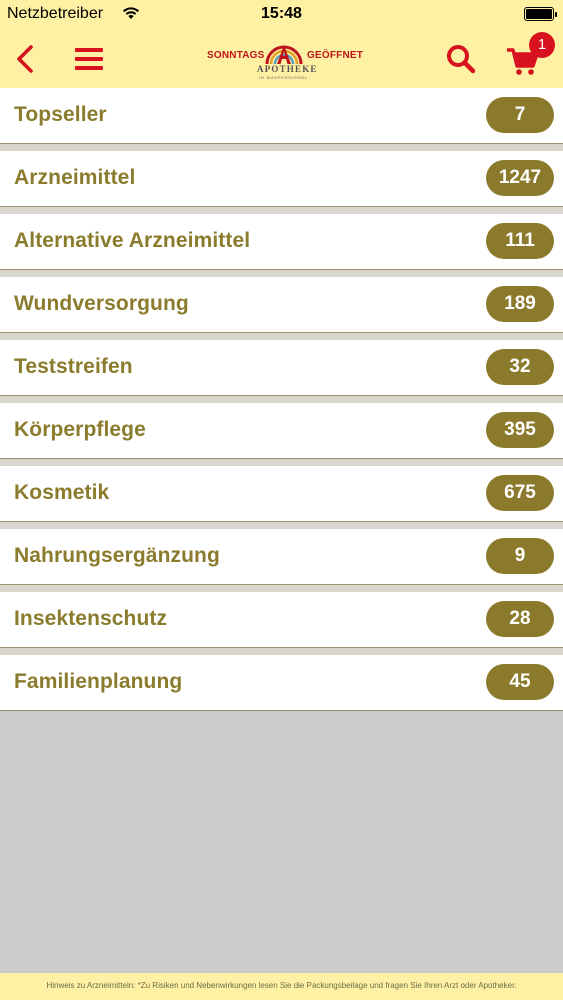  Describe the element at coordinates (281, 242) in the screenshot. I see `category-row-alternative-arzneimittel: Alternative Arzneimittel 111` at that location.